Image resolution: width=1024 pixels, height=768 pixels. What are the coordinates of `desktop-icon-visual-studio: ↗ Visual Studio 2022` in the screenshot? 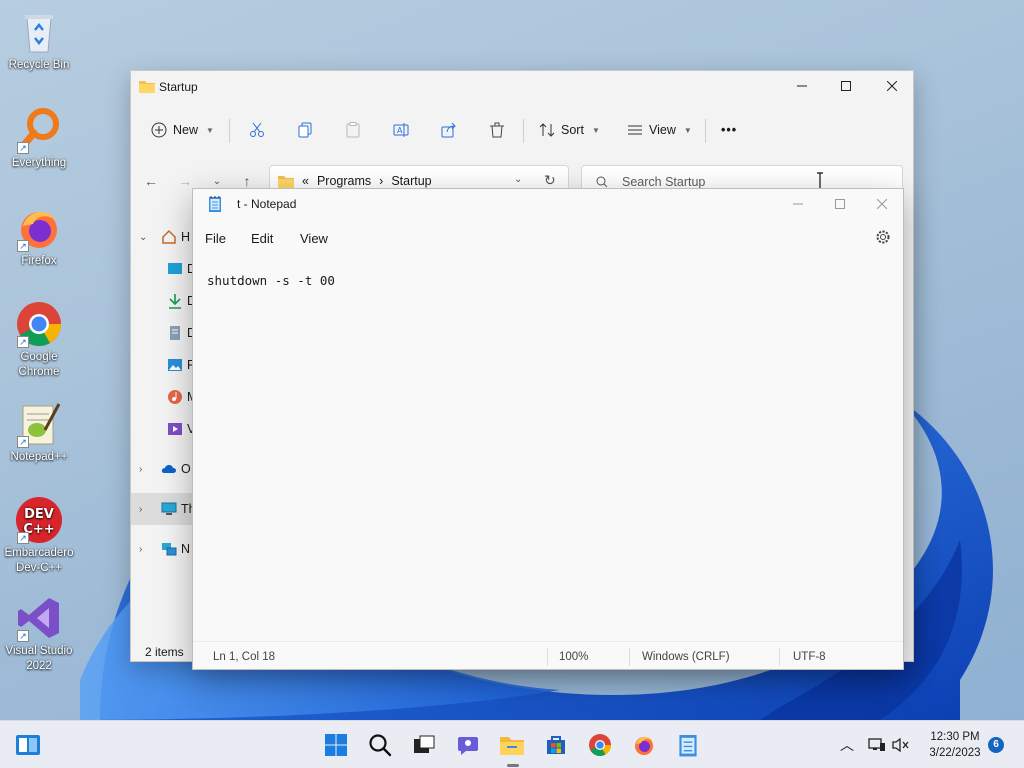 It's located at (39, 634).